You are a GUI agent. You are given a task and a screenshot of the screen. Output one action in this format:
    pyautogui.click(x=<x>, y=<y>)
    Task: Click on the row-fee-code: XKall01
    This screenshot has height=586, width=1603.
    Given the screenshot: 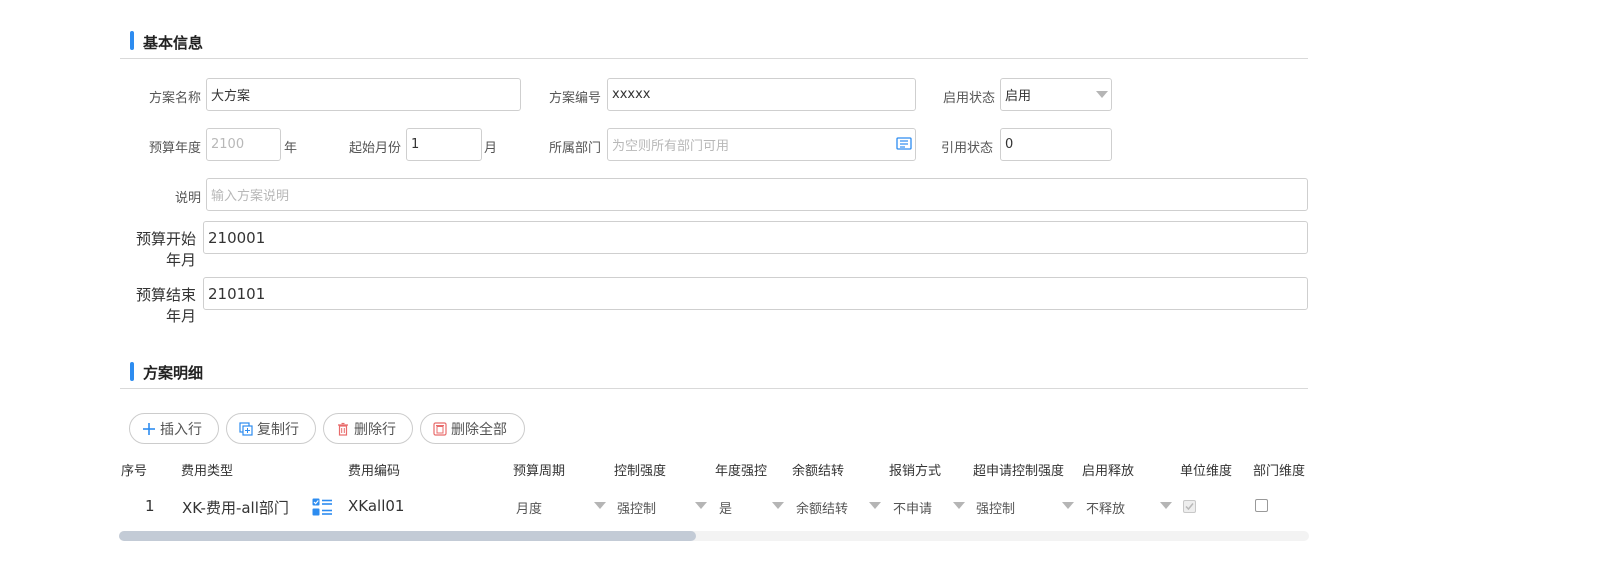 What is the action you would take?
    pyautogui.click(x=376, y=506)
    